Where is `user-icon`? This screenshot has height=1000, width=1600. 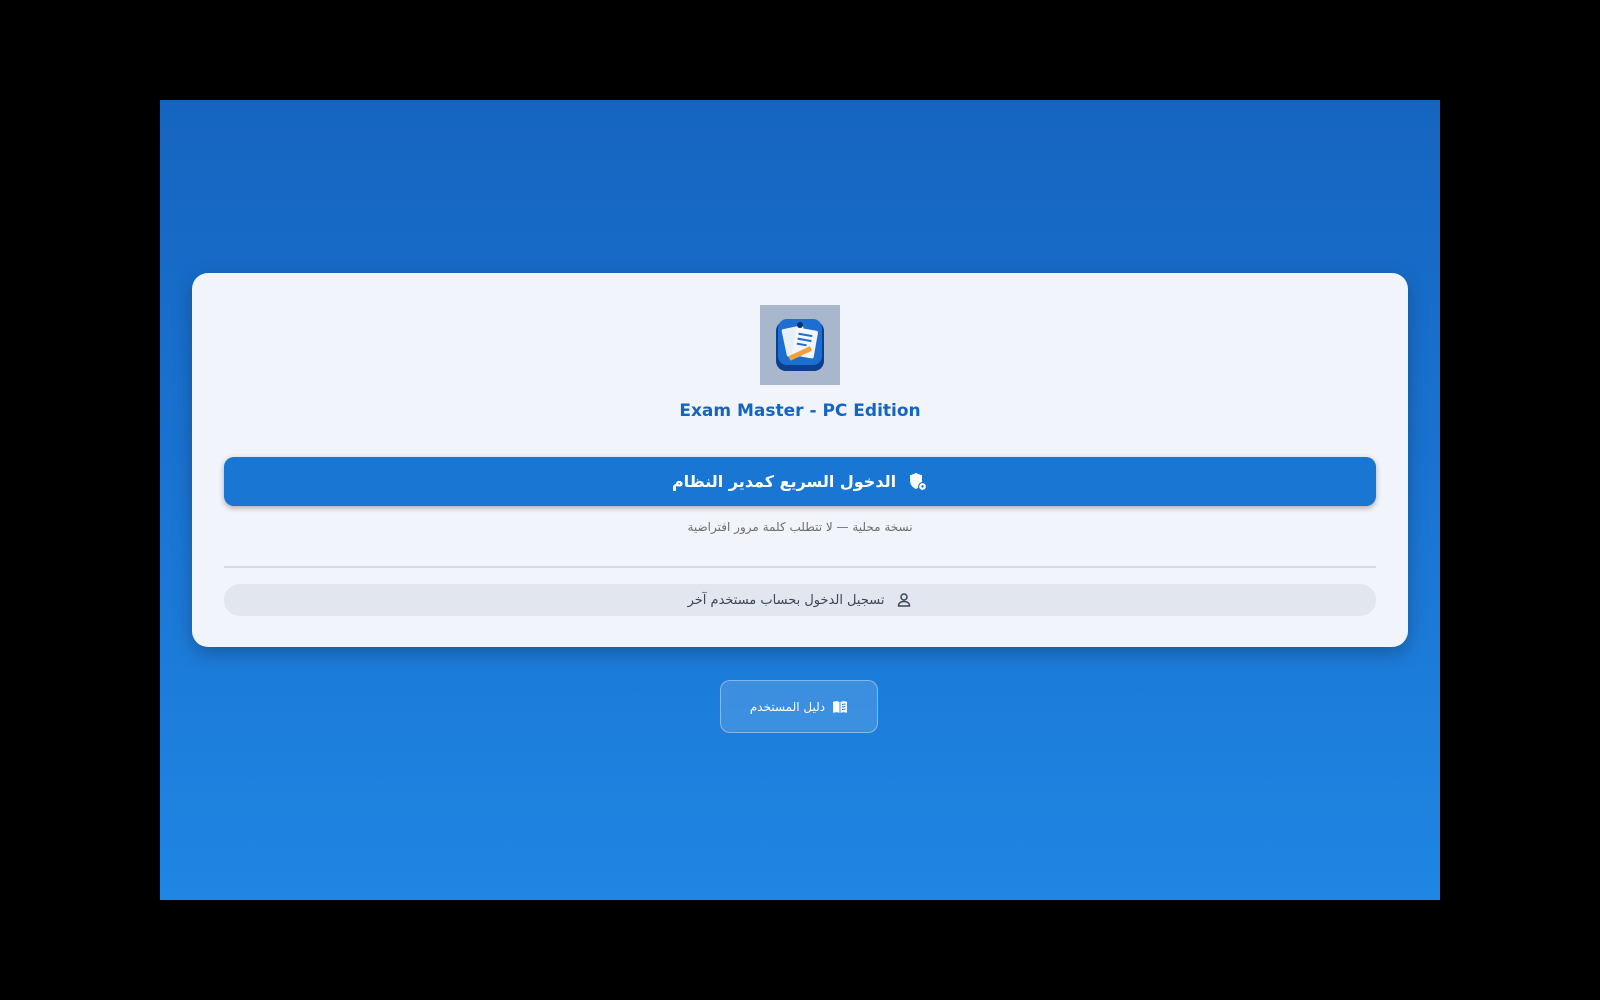
user-icon is located at coordinates (904, 600).